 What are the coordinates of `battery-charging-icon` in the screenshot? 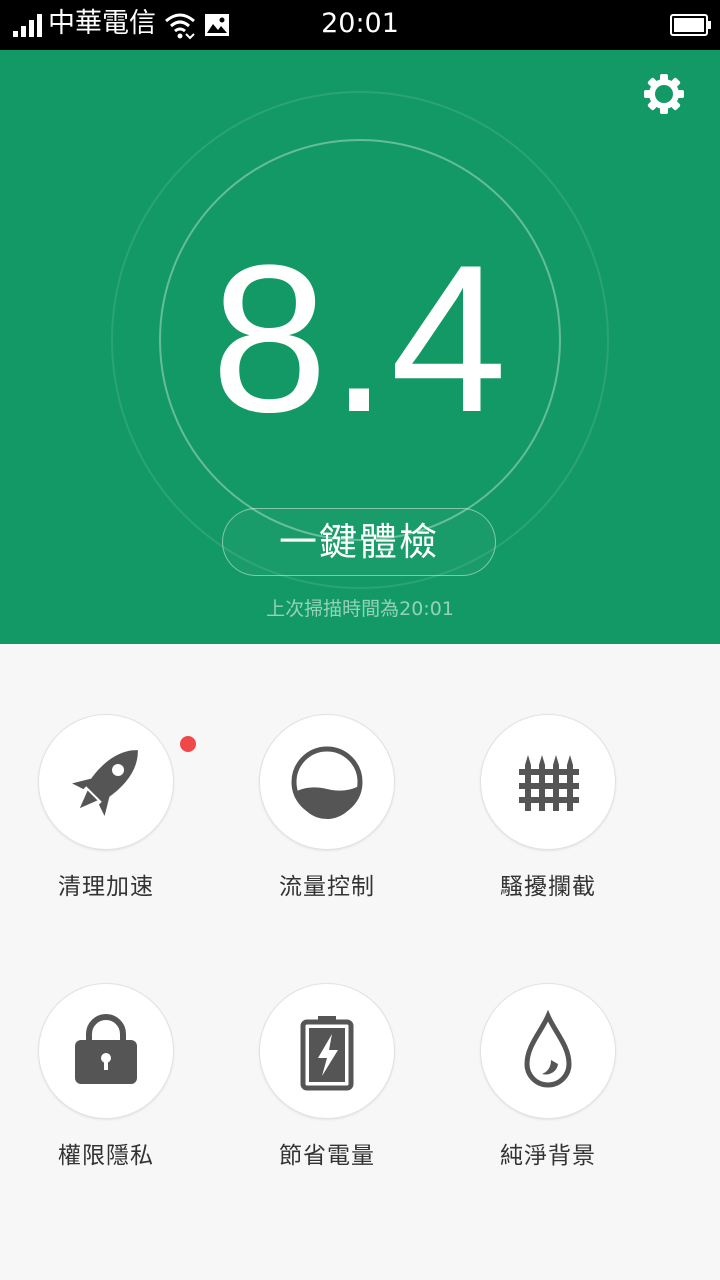 It's located at (327, 1053).